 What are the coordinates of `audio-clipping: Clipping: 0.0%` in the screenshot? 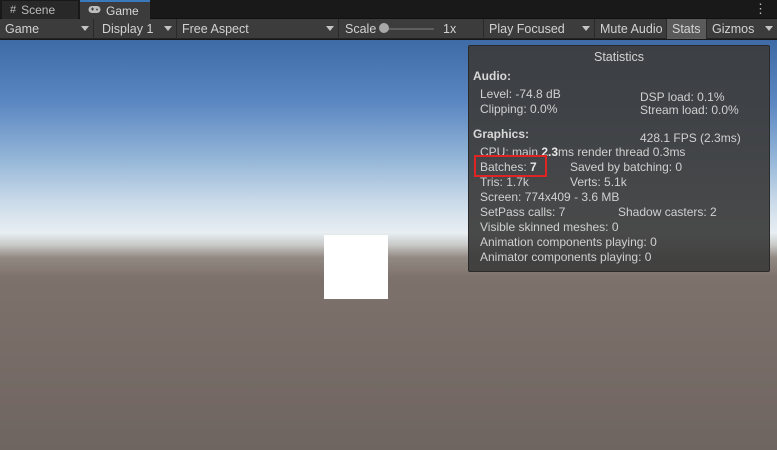 It's located at (519, 109).